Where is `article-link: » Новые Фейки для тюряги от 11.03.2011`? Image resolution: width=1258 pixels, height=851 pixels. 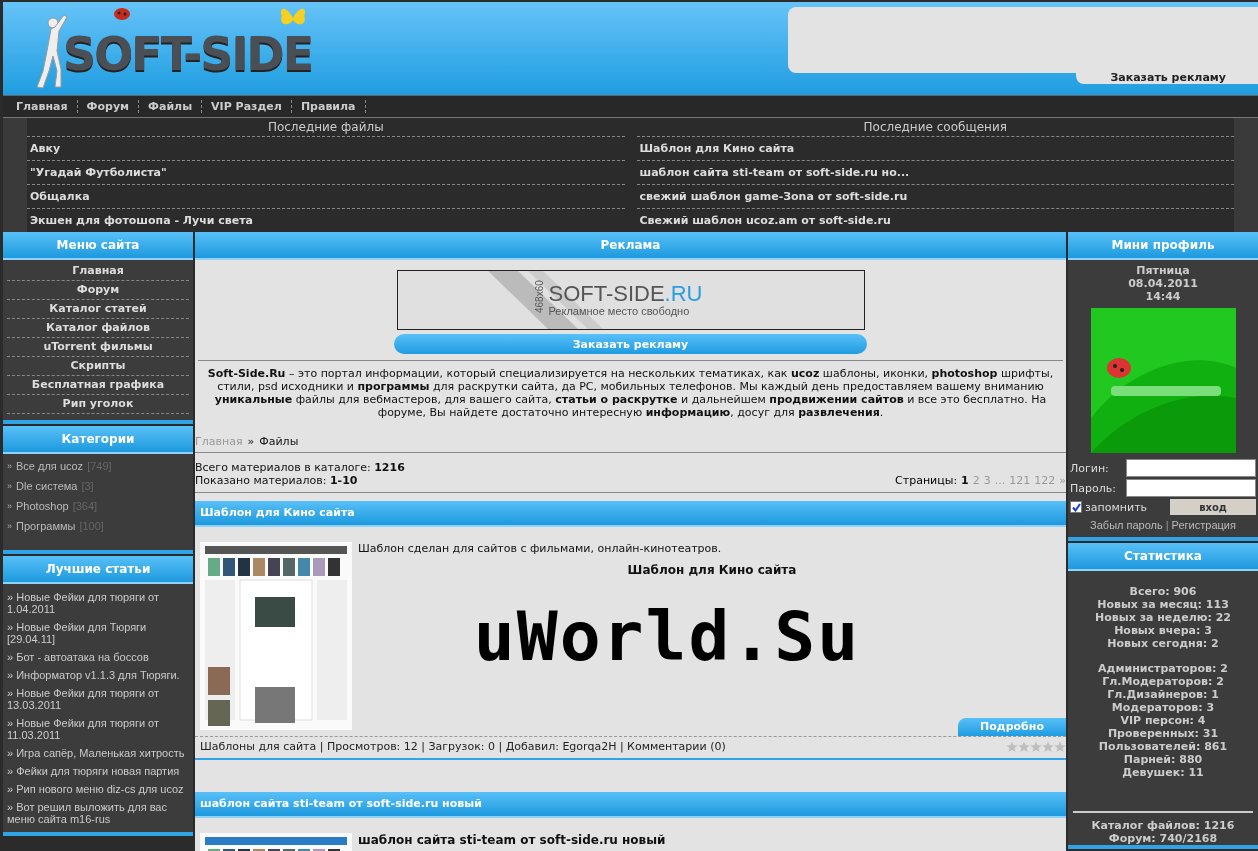
article-link: » Новые Фейки для тюряги от 11.03.2011 is located at coordinates (98, 729).